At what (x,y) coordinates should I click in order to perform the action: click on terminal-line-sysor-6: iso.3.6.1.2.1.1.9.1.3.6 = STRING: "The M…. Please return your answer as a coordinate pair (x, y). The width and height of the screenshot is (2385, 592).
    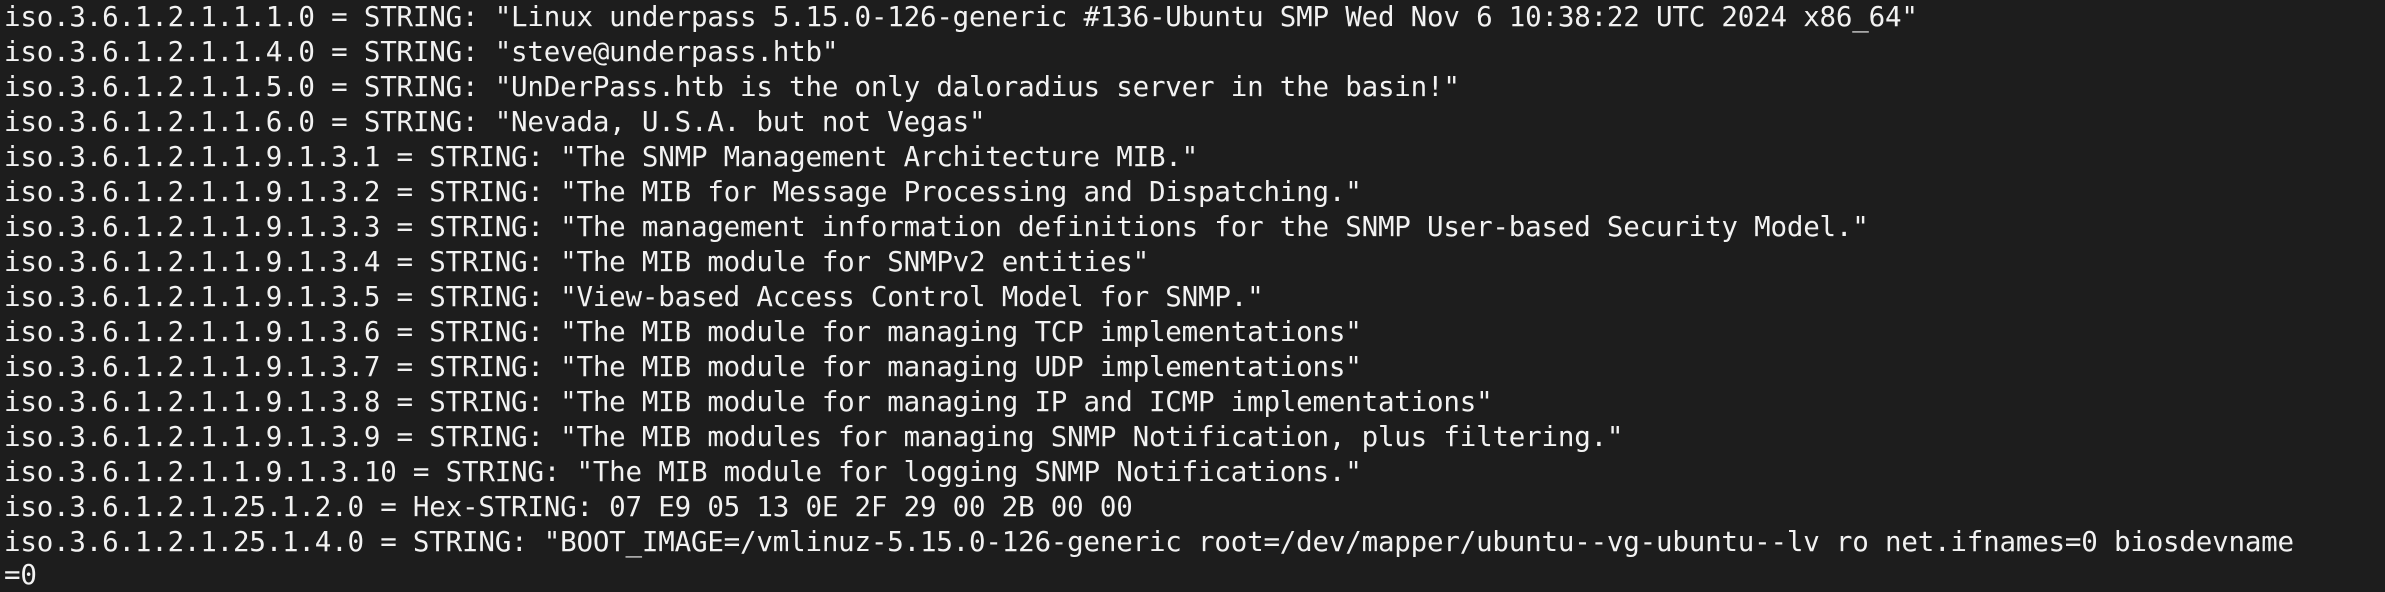
    Looking at the image, I should click on (683, 332).